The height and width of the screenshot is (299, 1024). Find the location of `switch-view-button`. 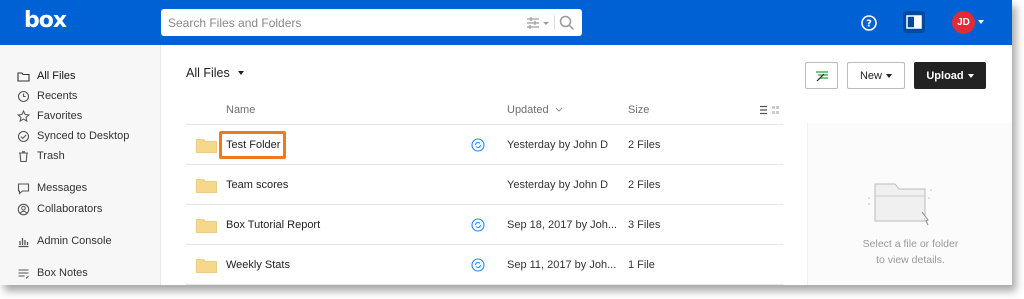

switch-view-button is located at coordinates (821, 75).